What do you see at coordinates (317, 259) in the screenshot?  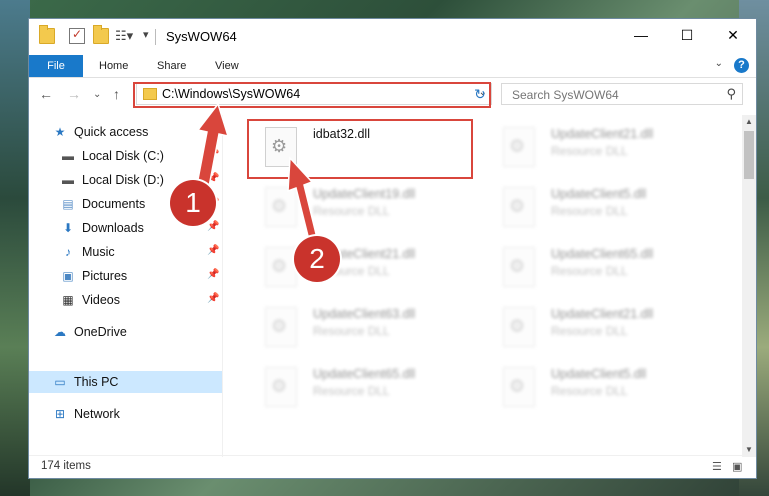 I see `step-2-badge: 2` at bounding box center [317, 259].